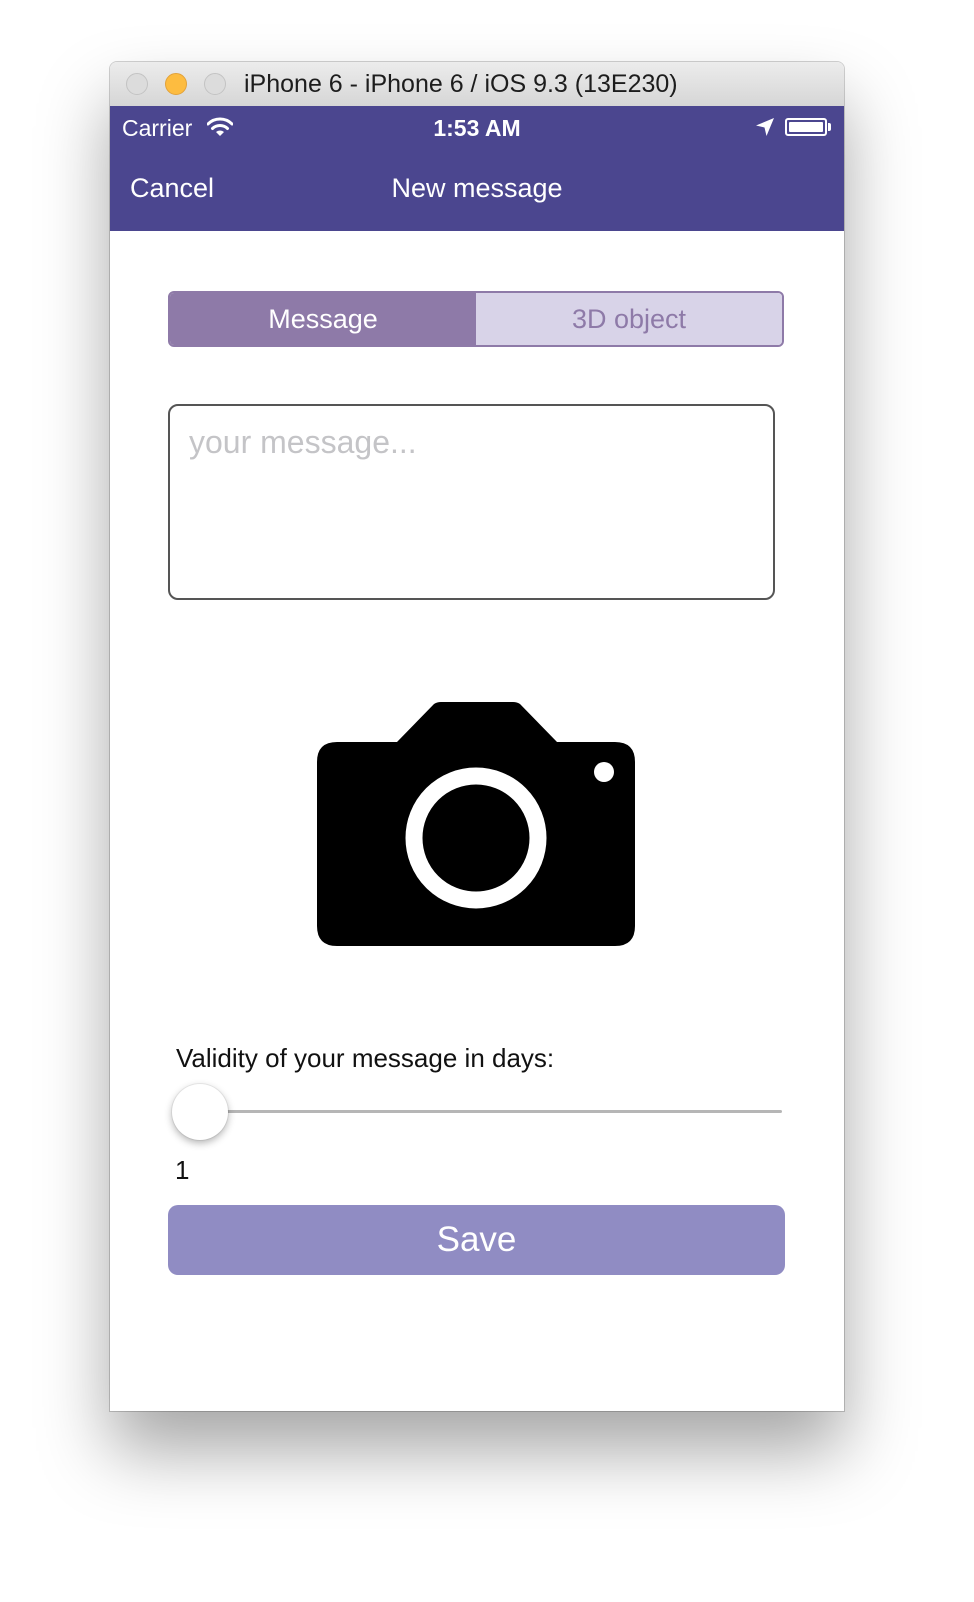  Describe the element at coordinates (365, 1058) in the screenshot. I see `validity-label: Validity of your message in days:` at that location.